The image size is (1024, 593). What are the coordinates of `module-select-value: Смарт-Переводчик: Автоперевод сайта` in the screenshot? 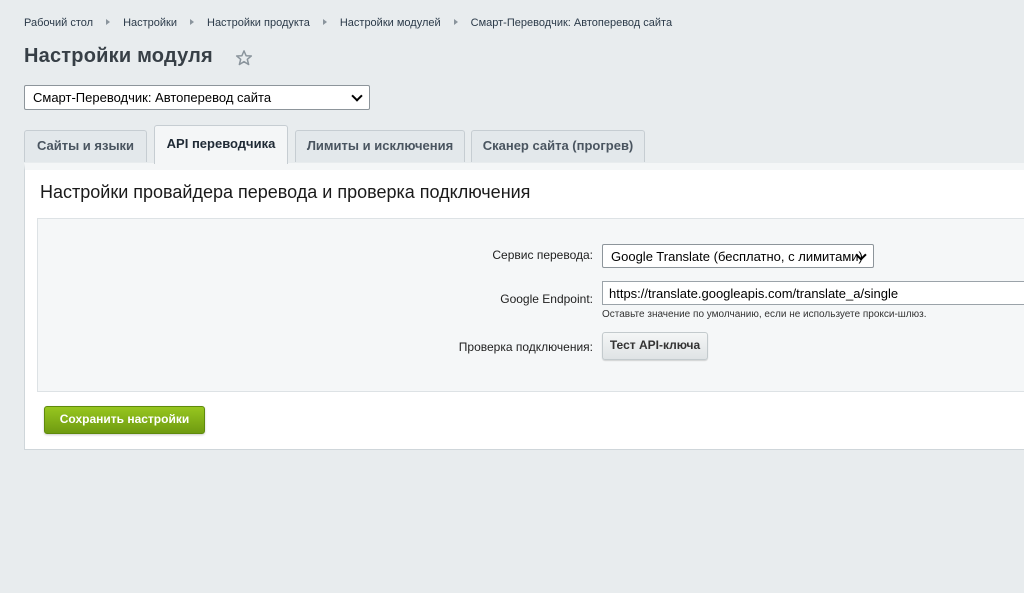 It's located at (152, 97).